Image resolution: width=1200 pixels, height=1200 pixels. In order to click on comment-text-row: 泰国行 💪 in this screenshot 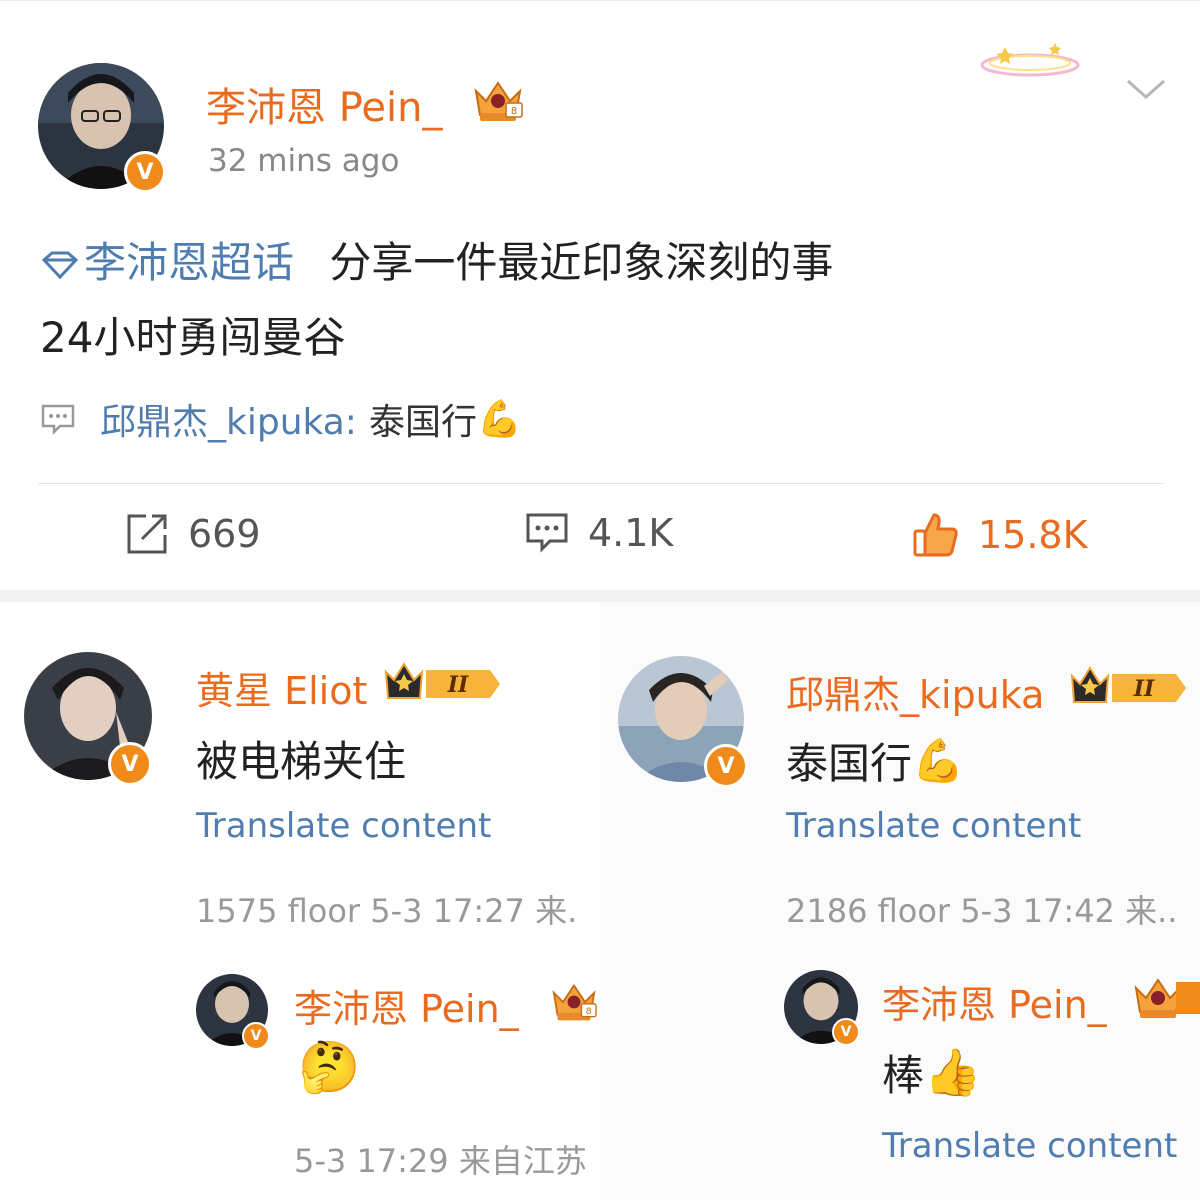, I will do `click(875, 760)`.